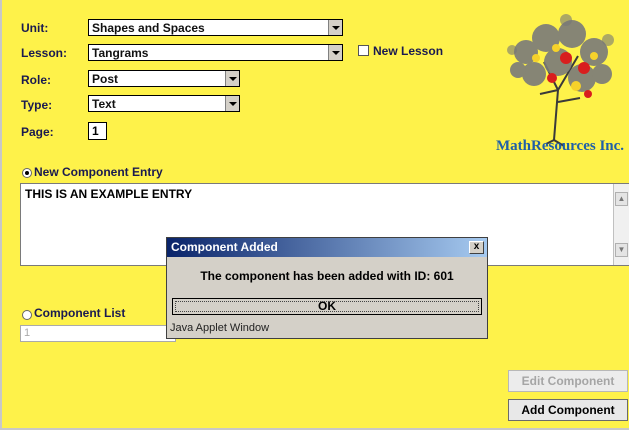 Image resolution: width=629 pixels, height=430 pixels. Describe the element at coordinates (80, 313) in the screenshot. I see `component-list-label: Component List` at that location.